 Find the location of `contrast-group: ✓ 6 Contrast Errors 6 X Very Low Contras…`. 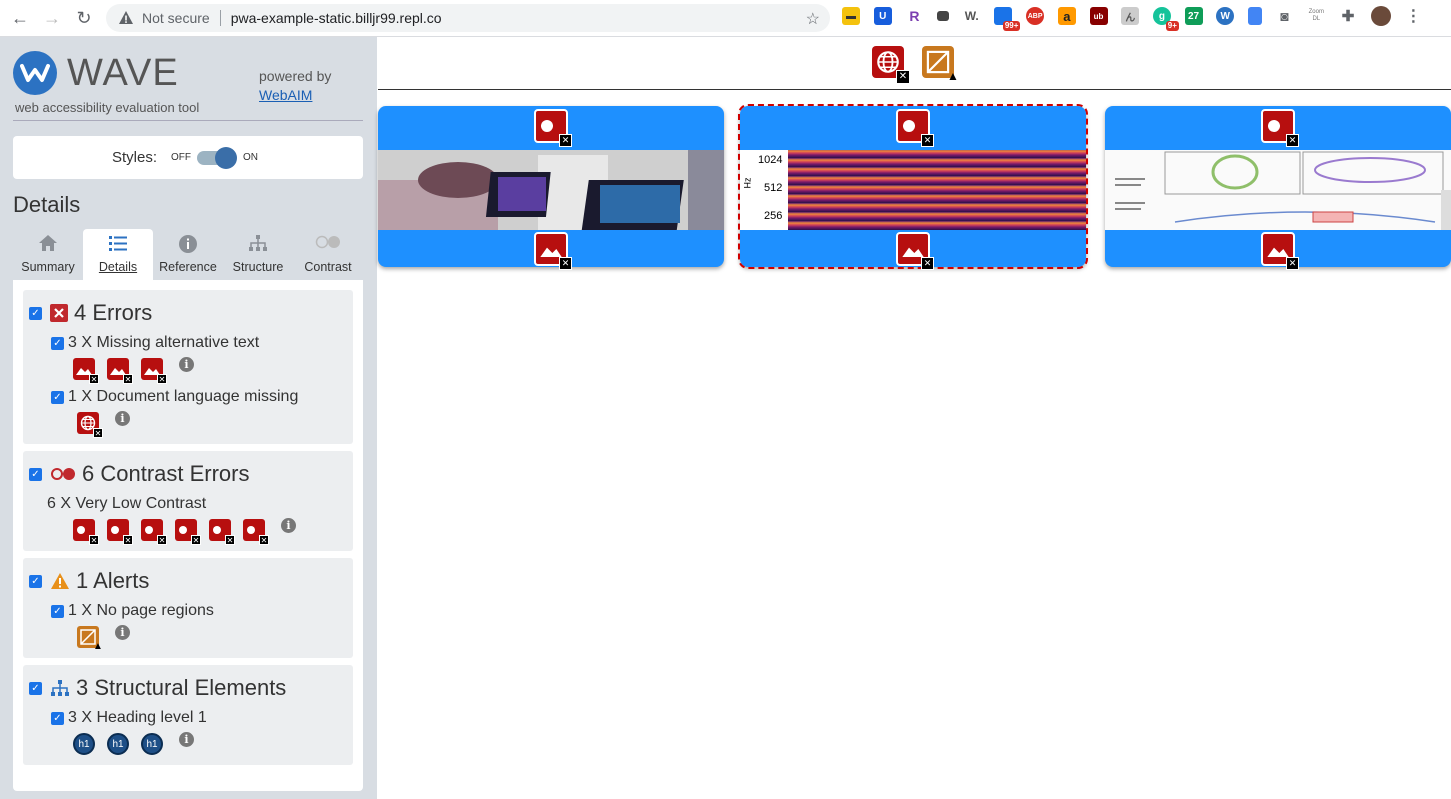

contrast-group: ✓ 6 Contrast Errors 6 X Very Low Contras… is located at coordinates (188, 501).